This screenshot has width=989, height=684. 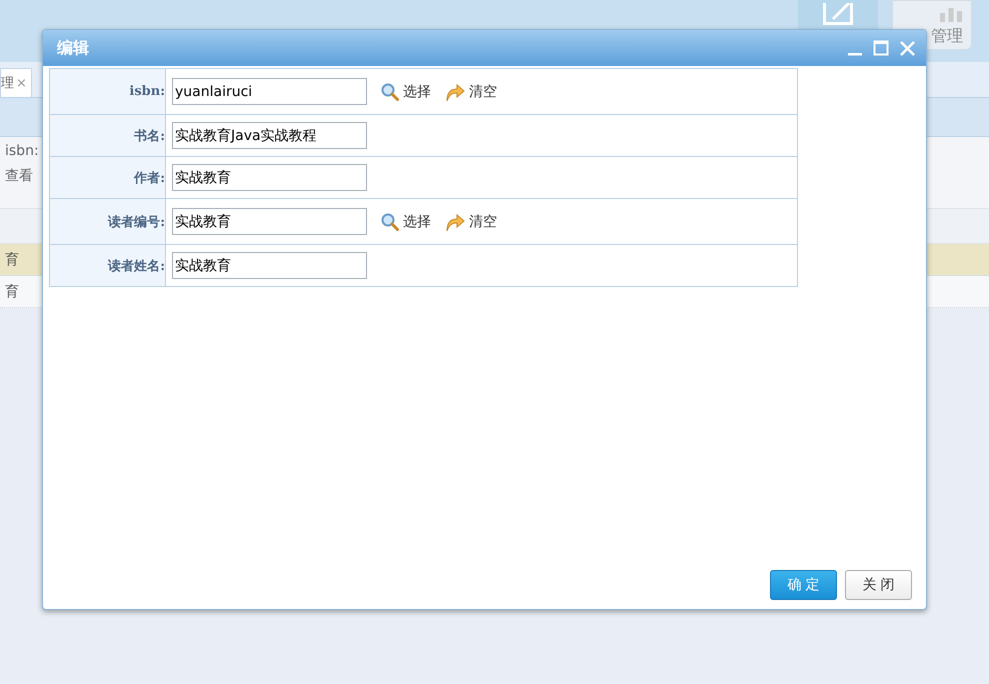 What do you see at coordinates (149, 178) in the screenshot?
I see `field-label: 作者:` at bounding box center [149, 178].